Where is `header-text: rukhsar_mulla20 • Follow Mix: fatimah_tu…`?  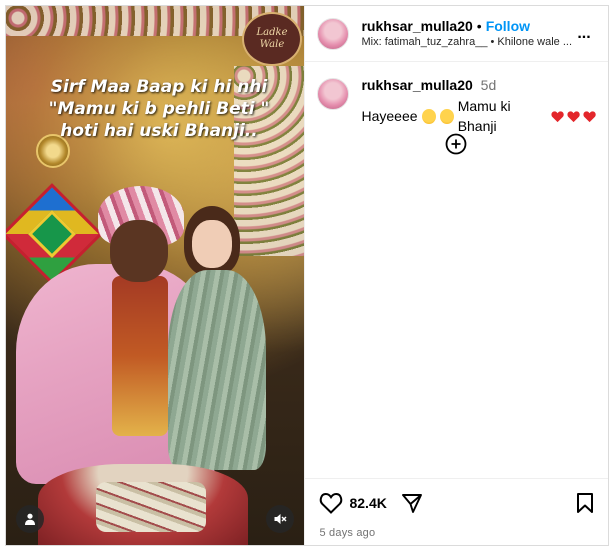
header-text: rukhsar_mulla20 • Follow Mix: fatimah_tu… is located at coordinates (466, 33).